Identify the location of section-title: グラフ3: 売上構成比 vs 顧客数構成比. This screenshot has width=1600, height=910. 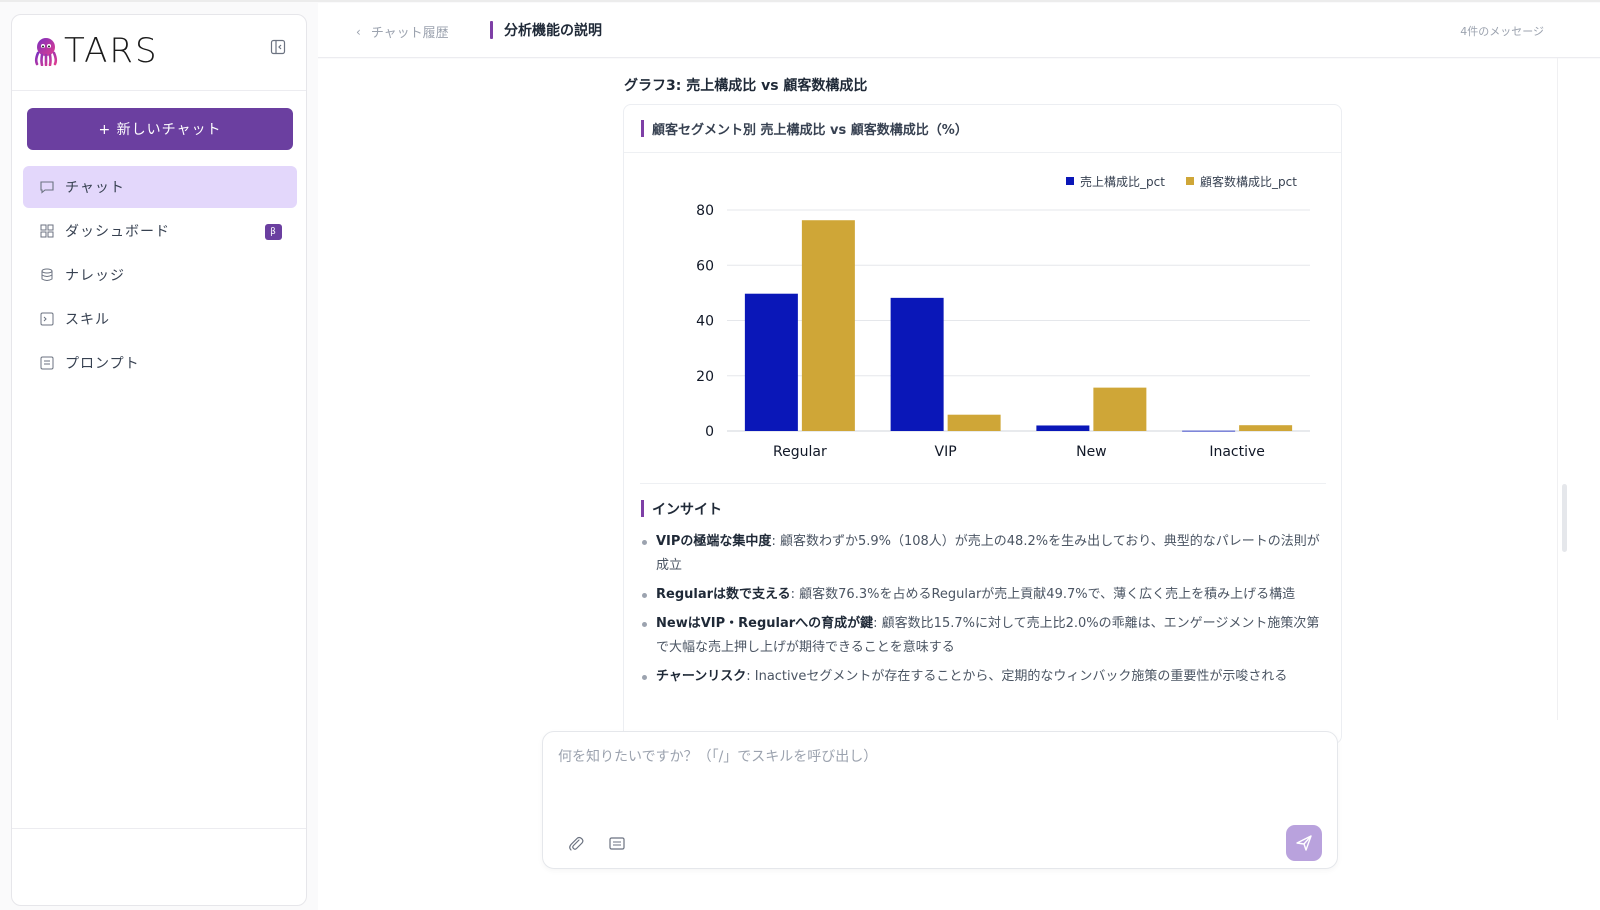
(746, 86).